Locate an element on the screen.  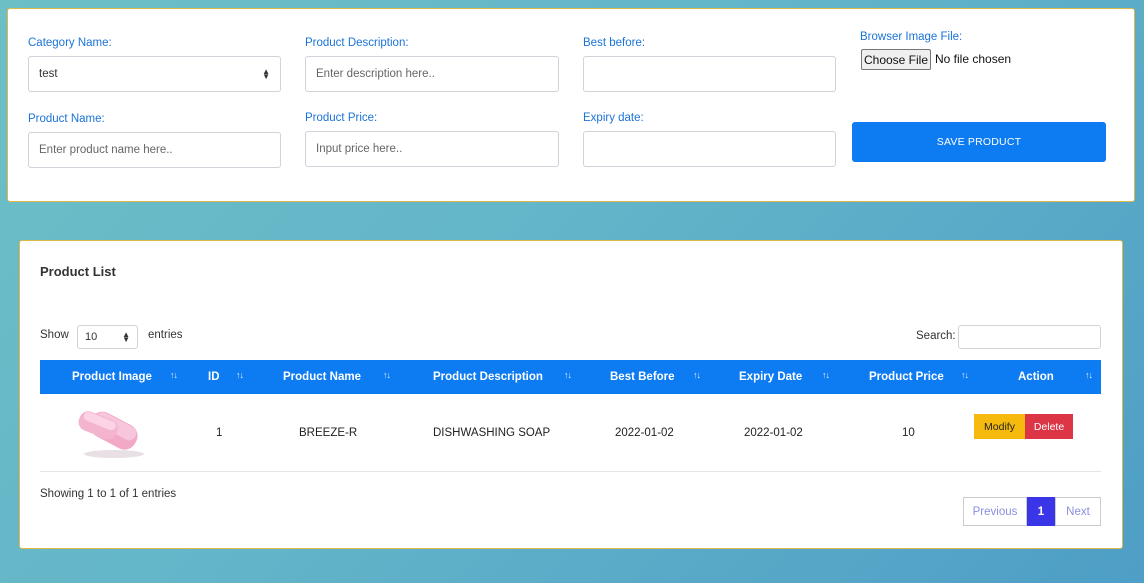
cell-best-before: 2022-01-02 is located at coordinates (644, 433).